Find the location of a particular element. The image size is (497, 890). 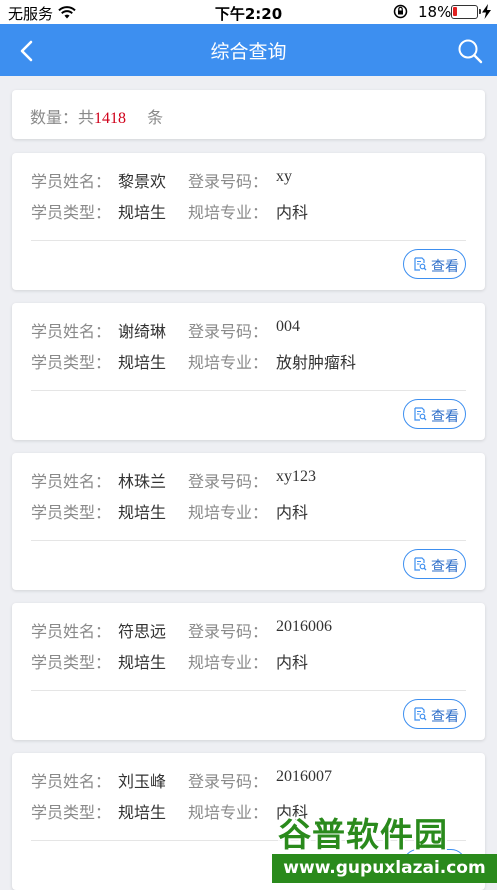

student-name: 谢绮琳 is located at coordinates (142, 331).